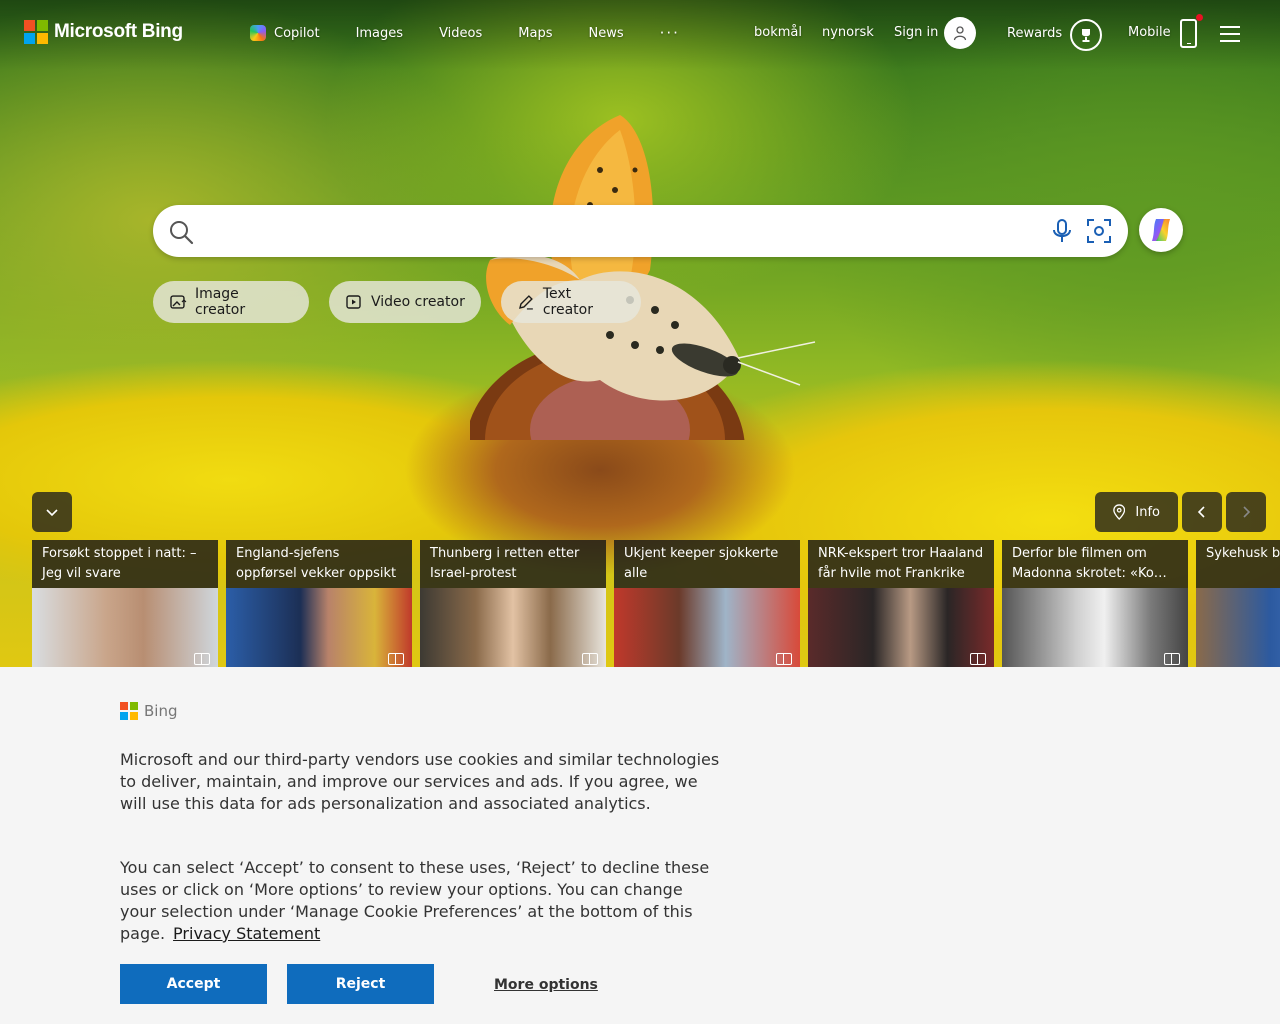 This screenshot has height=1024, width=1280. What do you see at coordinates (526, 302) in the screenshot?
I see `text-creator-icon` at bounding box center [526, 302].